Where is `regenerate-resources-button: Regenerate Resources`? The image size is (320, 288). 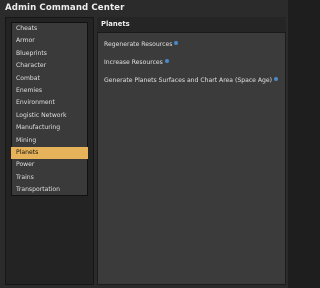 regenerate-resources-button: Regenerate Resources is located at coordinates (141, 44).